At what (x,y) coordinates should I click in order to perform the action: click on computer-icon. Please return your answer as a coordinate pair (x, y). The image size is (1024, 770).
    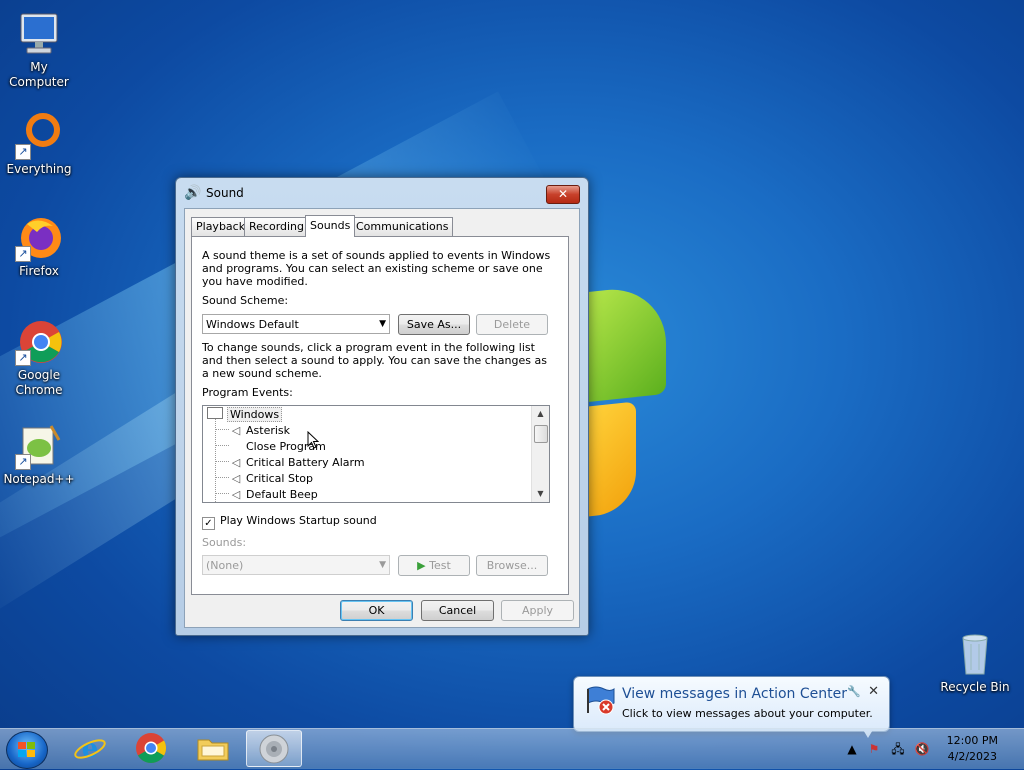
    Looking at the image, I should click on (39, 34).